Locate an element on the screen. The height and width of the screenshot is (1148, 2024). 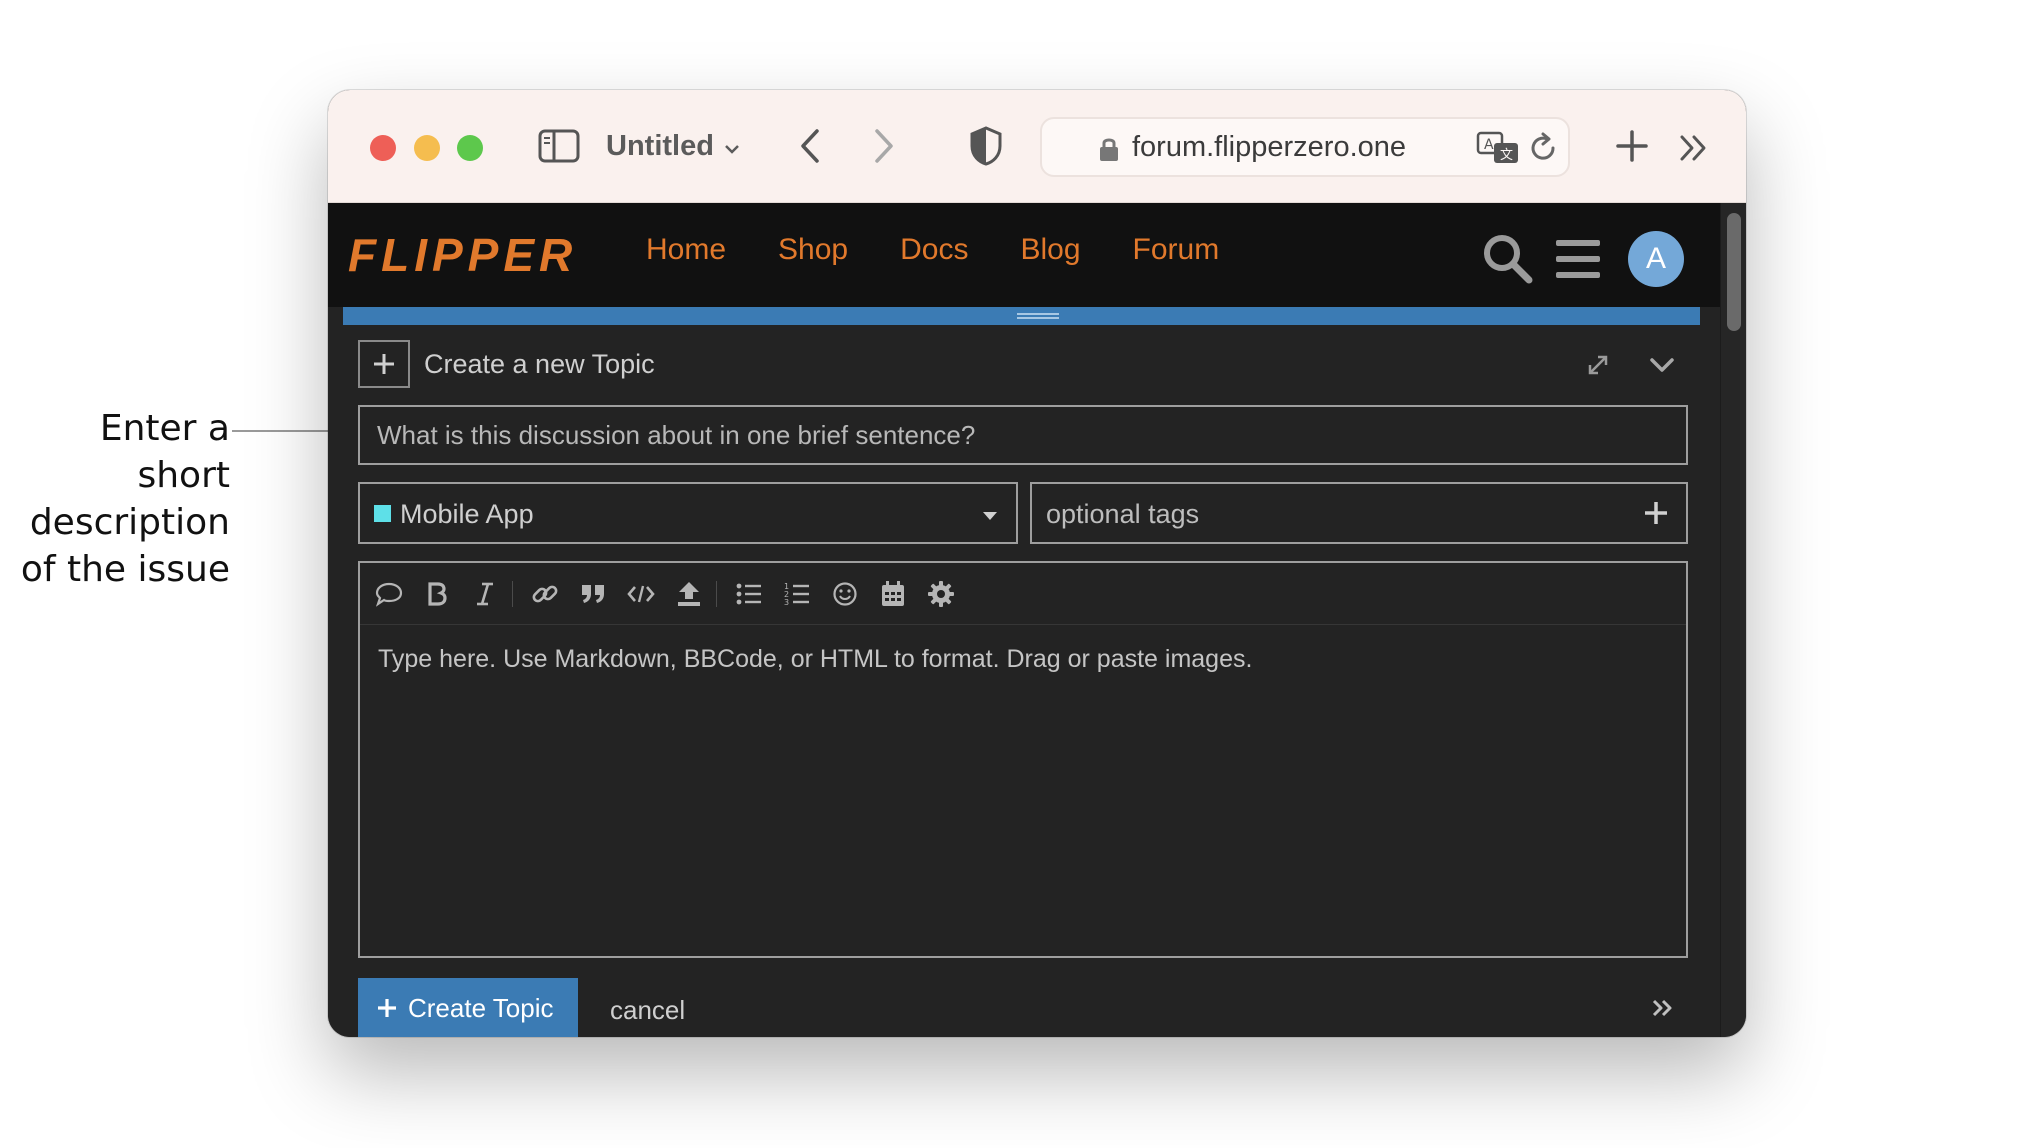
hamburger-menu-icon is located at coordinates (1578, 259).